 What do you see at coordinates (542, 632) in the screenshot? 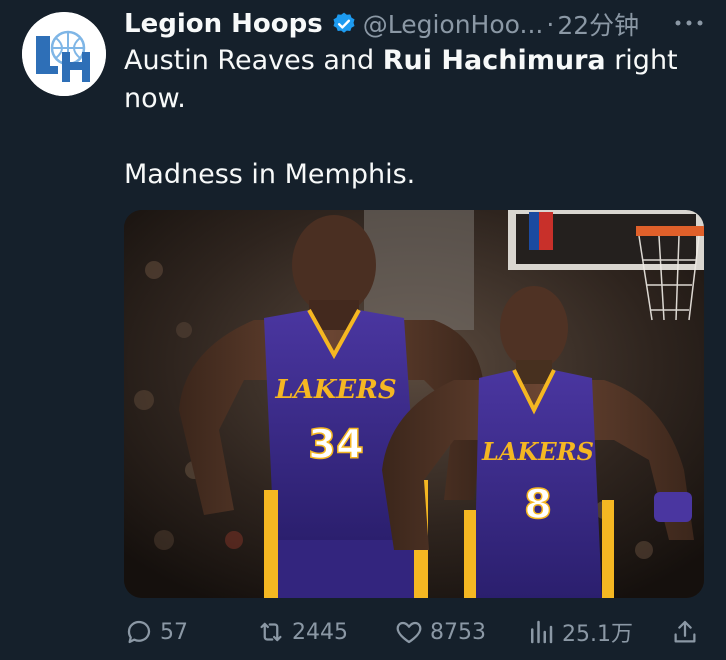
I see `views-chart-icon` at bounding box center [542, 632].